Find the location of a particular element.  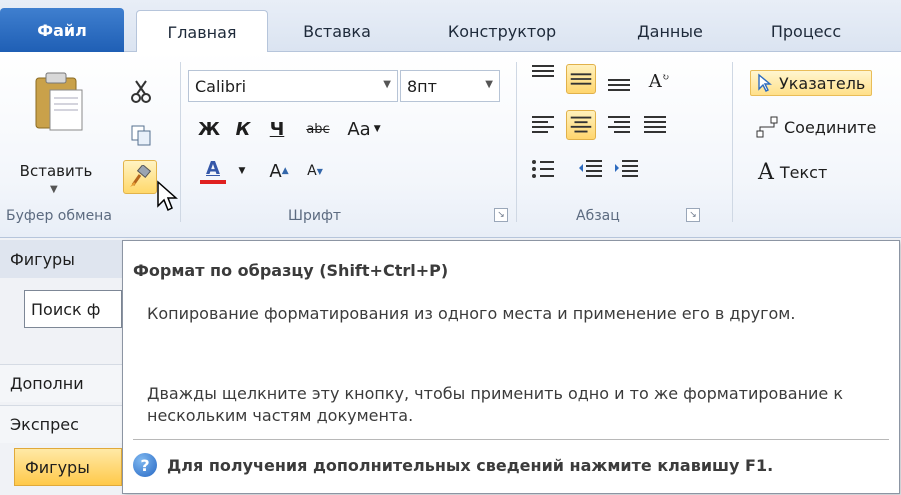

shrink-font-button: A ▼ is located at coordinates (315, 171).